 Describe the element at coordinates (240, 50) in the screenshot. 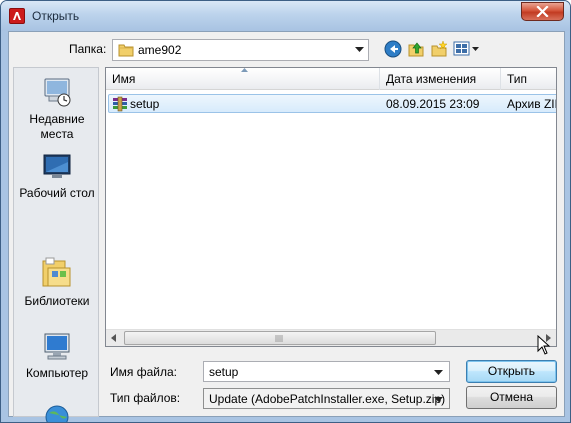

I see `folder-dropdown: ame902` at that location.